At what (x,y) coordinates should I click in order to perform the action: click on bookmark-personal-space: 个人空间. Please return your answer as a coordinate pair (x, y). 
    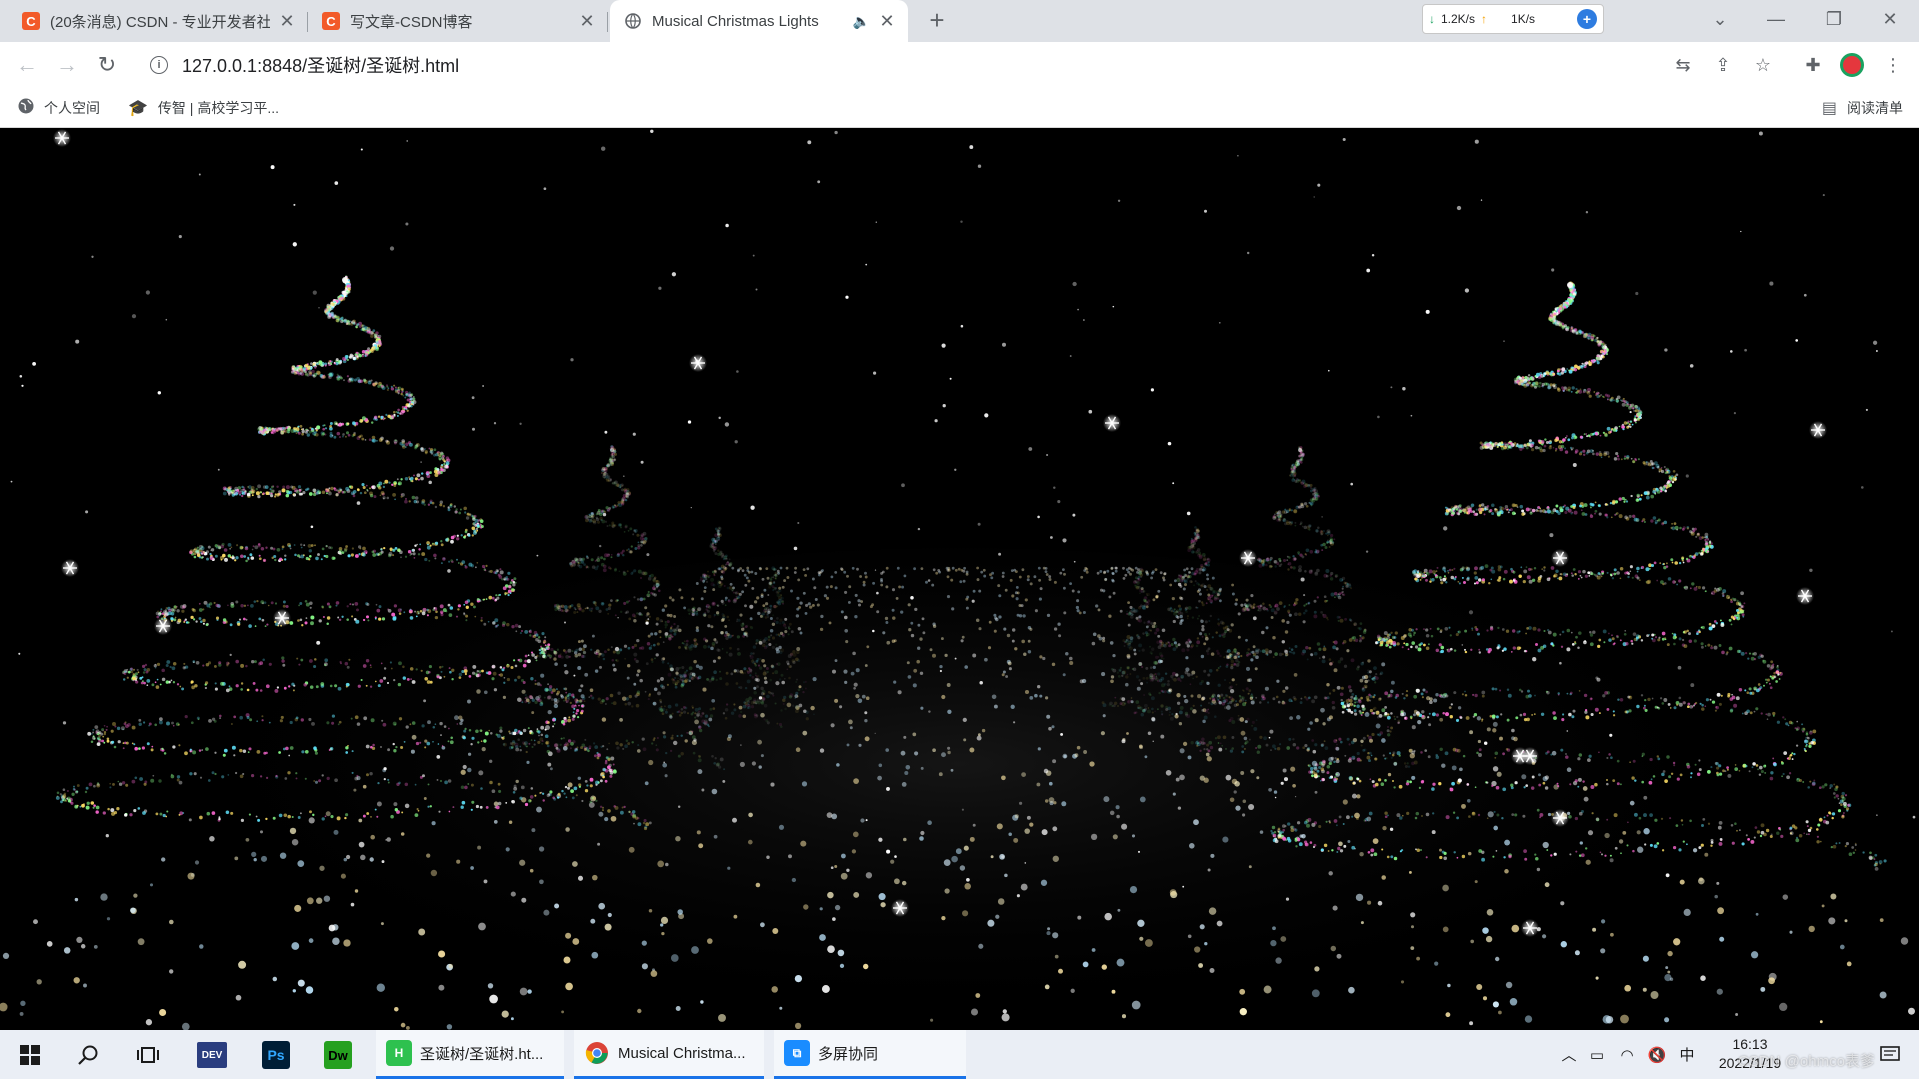
    Looking at the image, I should click on (59, 108).